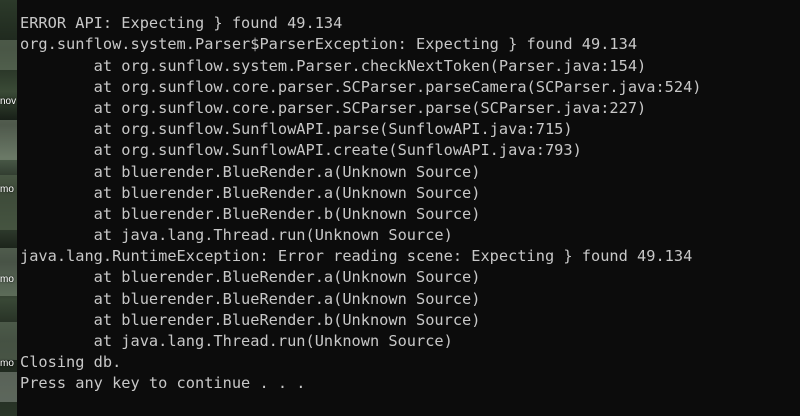 This screenshot has height=416, width=800. I want to click on console-line: Closing db., so click(71, 362).